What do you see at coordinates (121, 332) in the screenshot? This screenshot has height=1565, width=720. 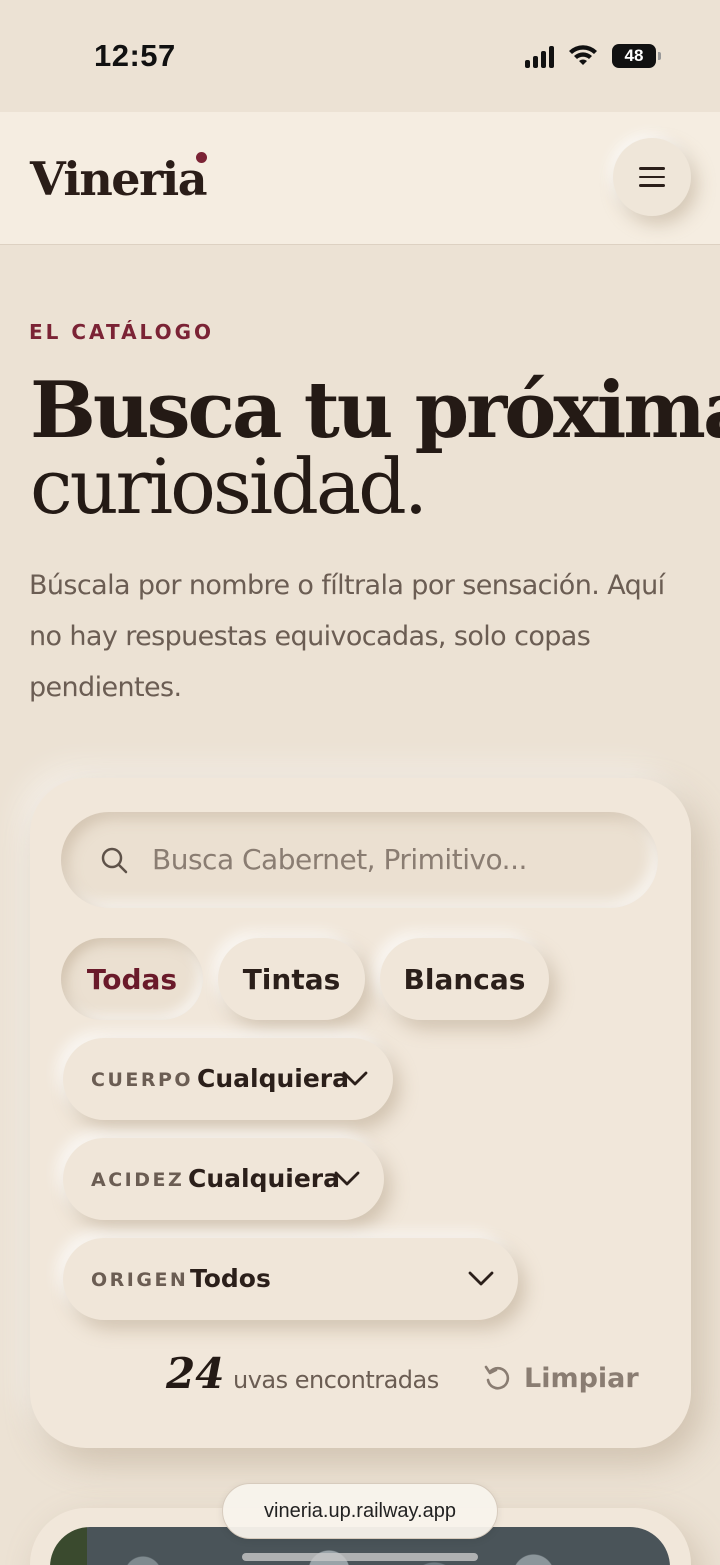 I see `eyebrow: EL CATÁLOGO` at bounding box center [121, 332].